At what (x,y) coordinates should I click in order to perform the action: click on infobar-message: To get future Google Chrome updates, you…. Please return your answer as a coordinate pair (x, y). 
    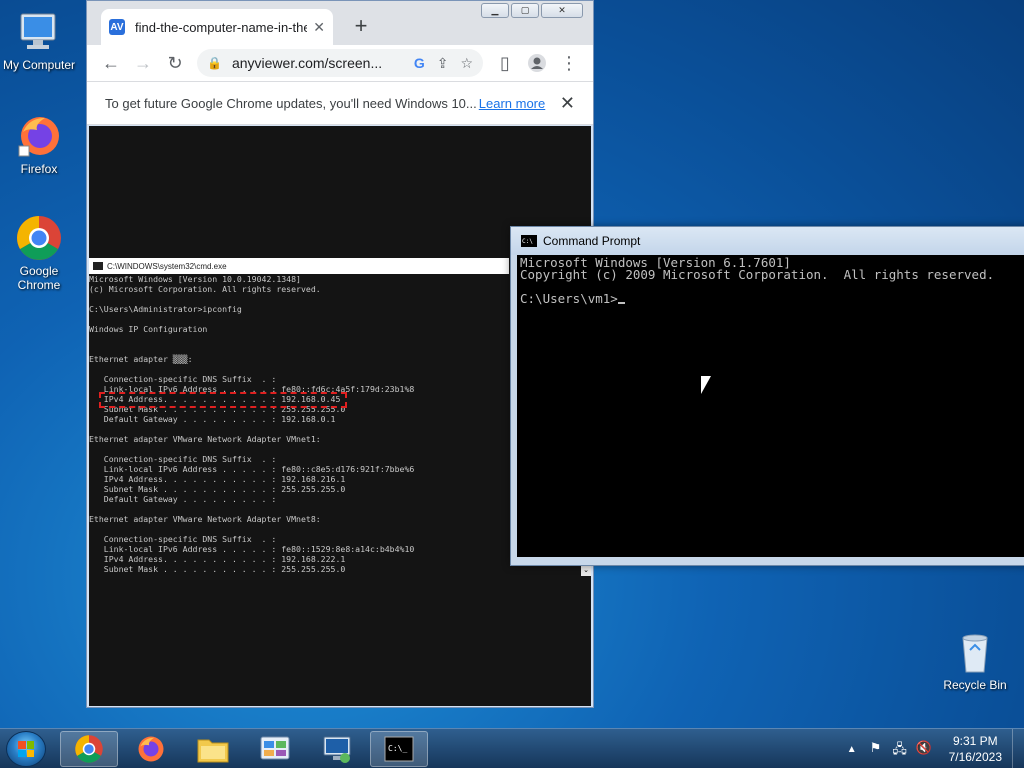
    Looking at the image, I should click on (291, 103).